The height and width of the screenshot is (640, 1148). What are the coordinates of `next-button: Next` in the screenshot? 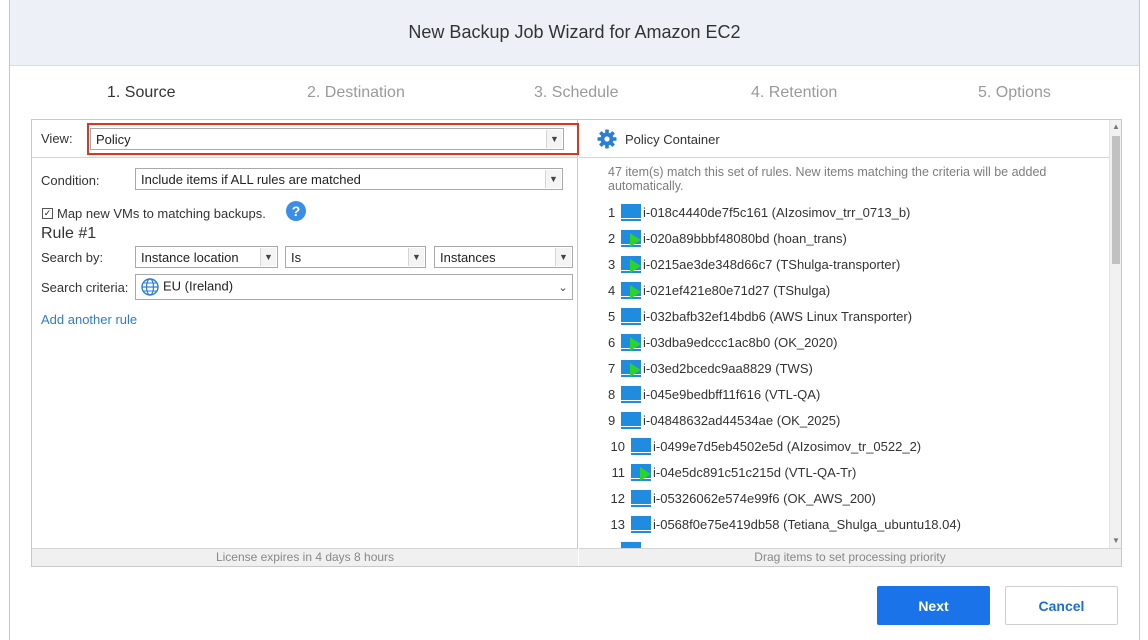 It's located at (933, 605).